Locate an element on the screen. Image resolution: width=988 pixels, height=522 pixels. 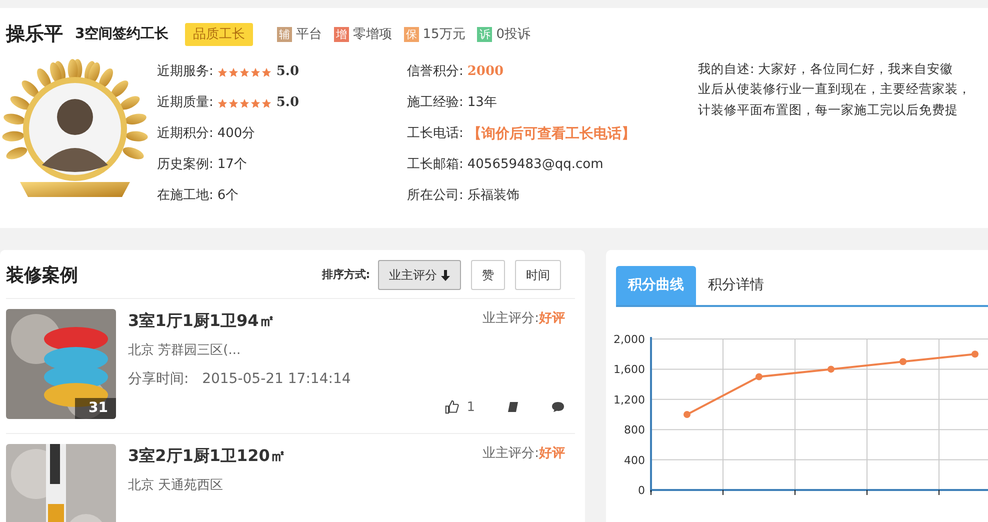
worker-title: 3空间签约工长 is located at coordinates (122, 34).